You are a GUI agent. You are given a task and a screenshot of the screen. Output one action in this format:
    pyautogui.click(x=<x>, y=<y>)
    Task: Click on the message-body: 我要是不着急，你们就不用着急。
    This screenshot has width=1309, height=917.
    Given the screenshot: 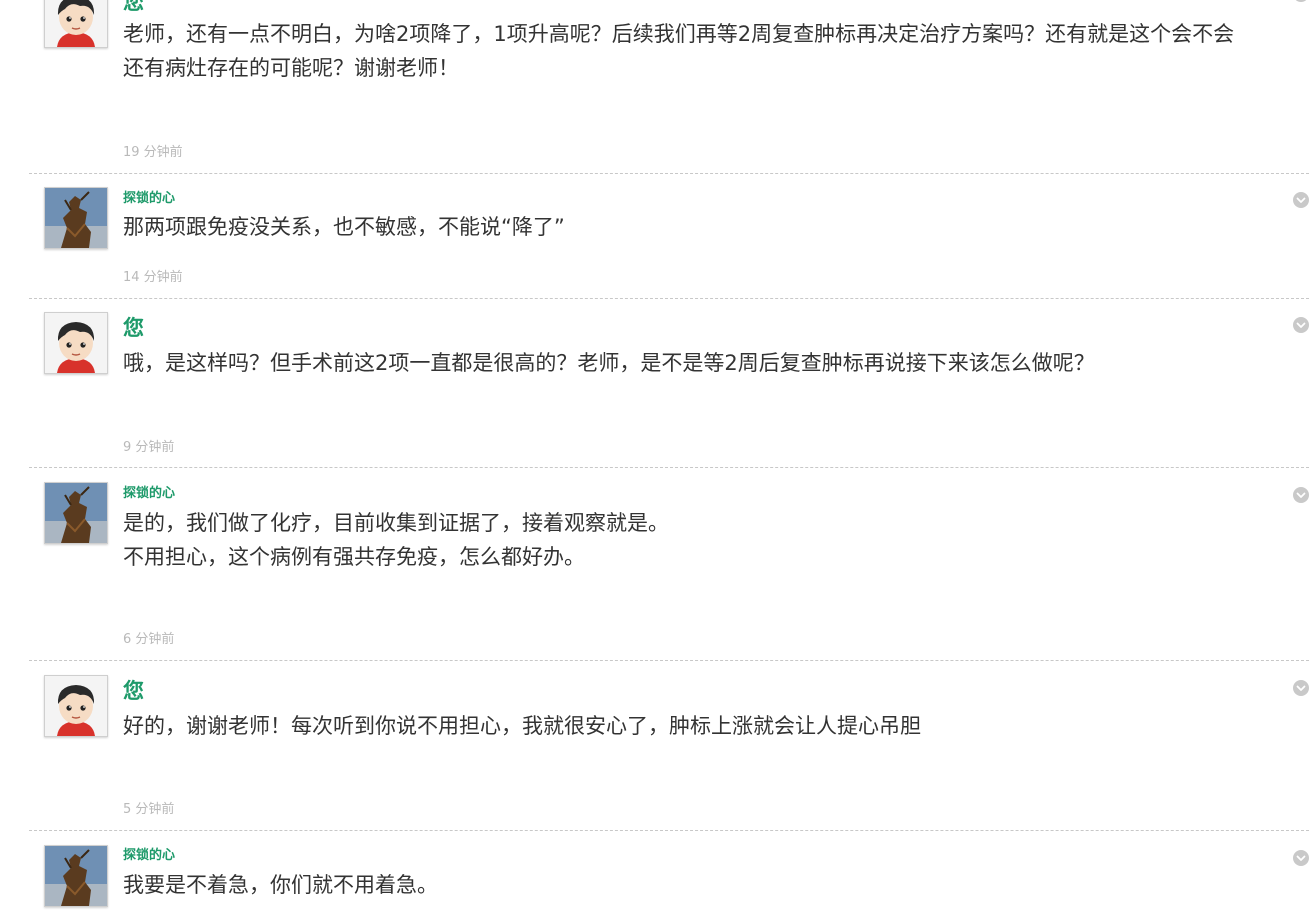 What is the action you would take?
    pyautogui.click(x=716, y=885)
    